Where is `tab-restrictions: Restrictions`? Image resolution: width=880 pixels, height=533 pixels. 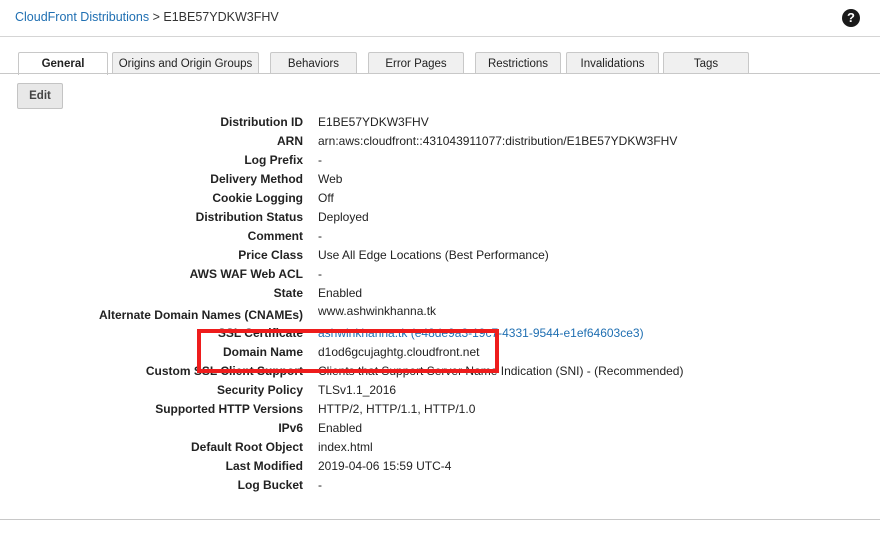
tab-restrictions: Restrictions is located at coordinates (518, 63).